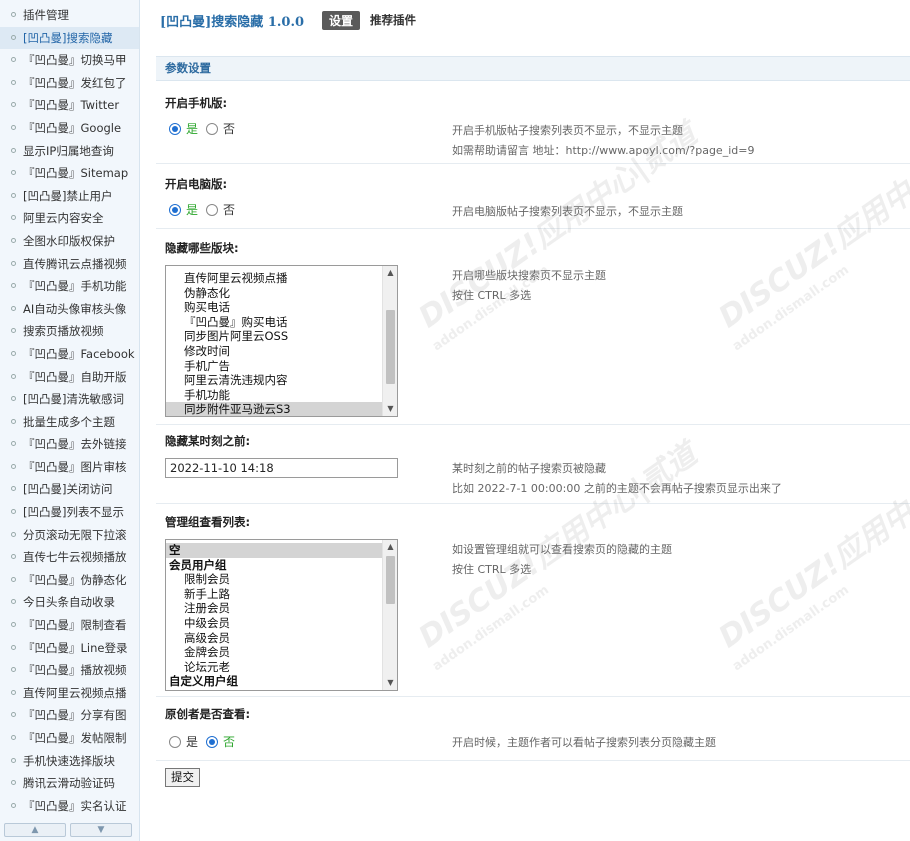 Image resolution: width=910 pixels, height=841 pixels. I want to click on sidebar-item: [凹凸曼]列表不显示, so click(69, 512).